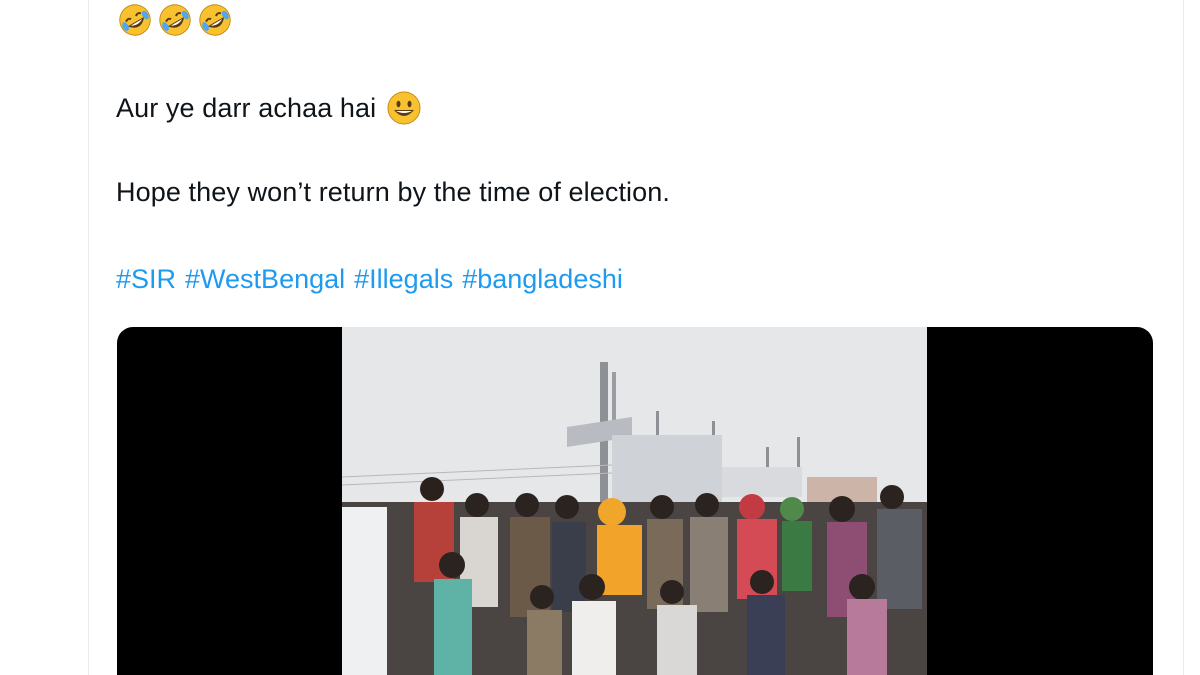  What do you see at coordinates (403, 279) in the screenshot?
I see `hashtag-link: #Illegals` at bounding box center [403, 279].